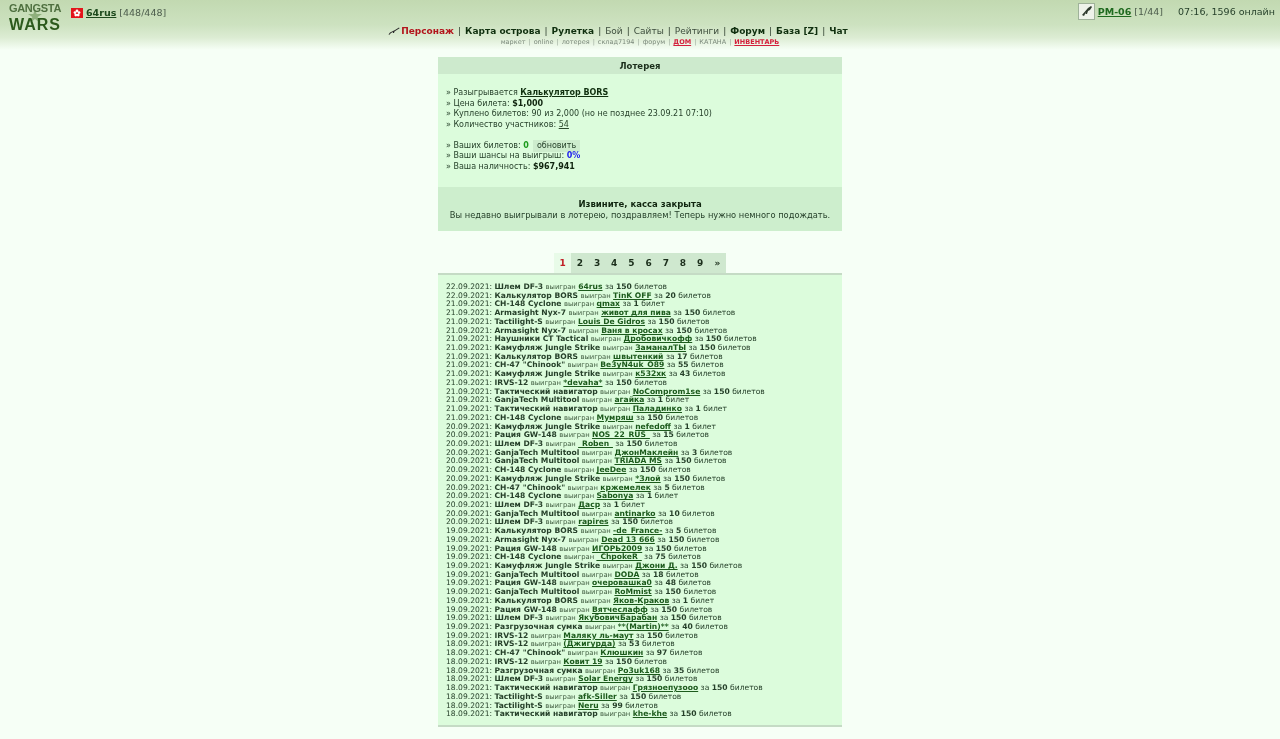 The height and width of the screenshot is (739, 1280). What do you see at coordinates (503, 31) in the screenshot?
I see `nav-link: Карта острова` at bounding box center [503, 31].